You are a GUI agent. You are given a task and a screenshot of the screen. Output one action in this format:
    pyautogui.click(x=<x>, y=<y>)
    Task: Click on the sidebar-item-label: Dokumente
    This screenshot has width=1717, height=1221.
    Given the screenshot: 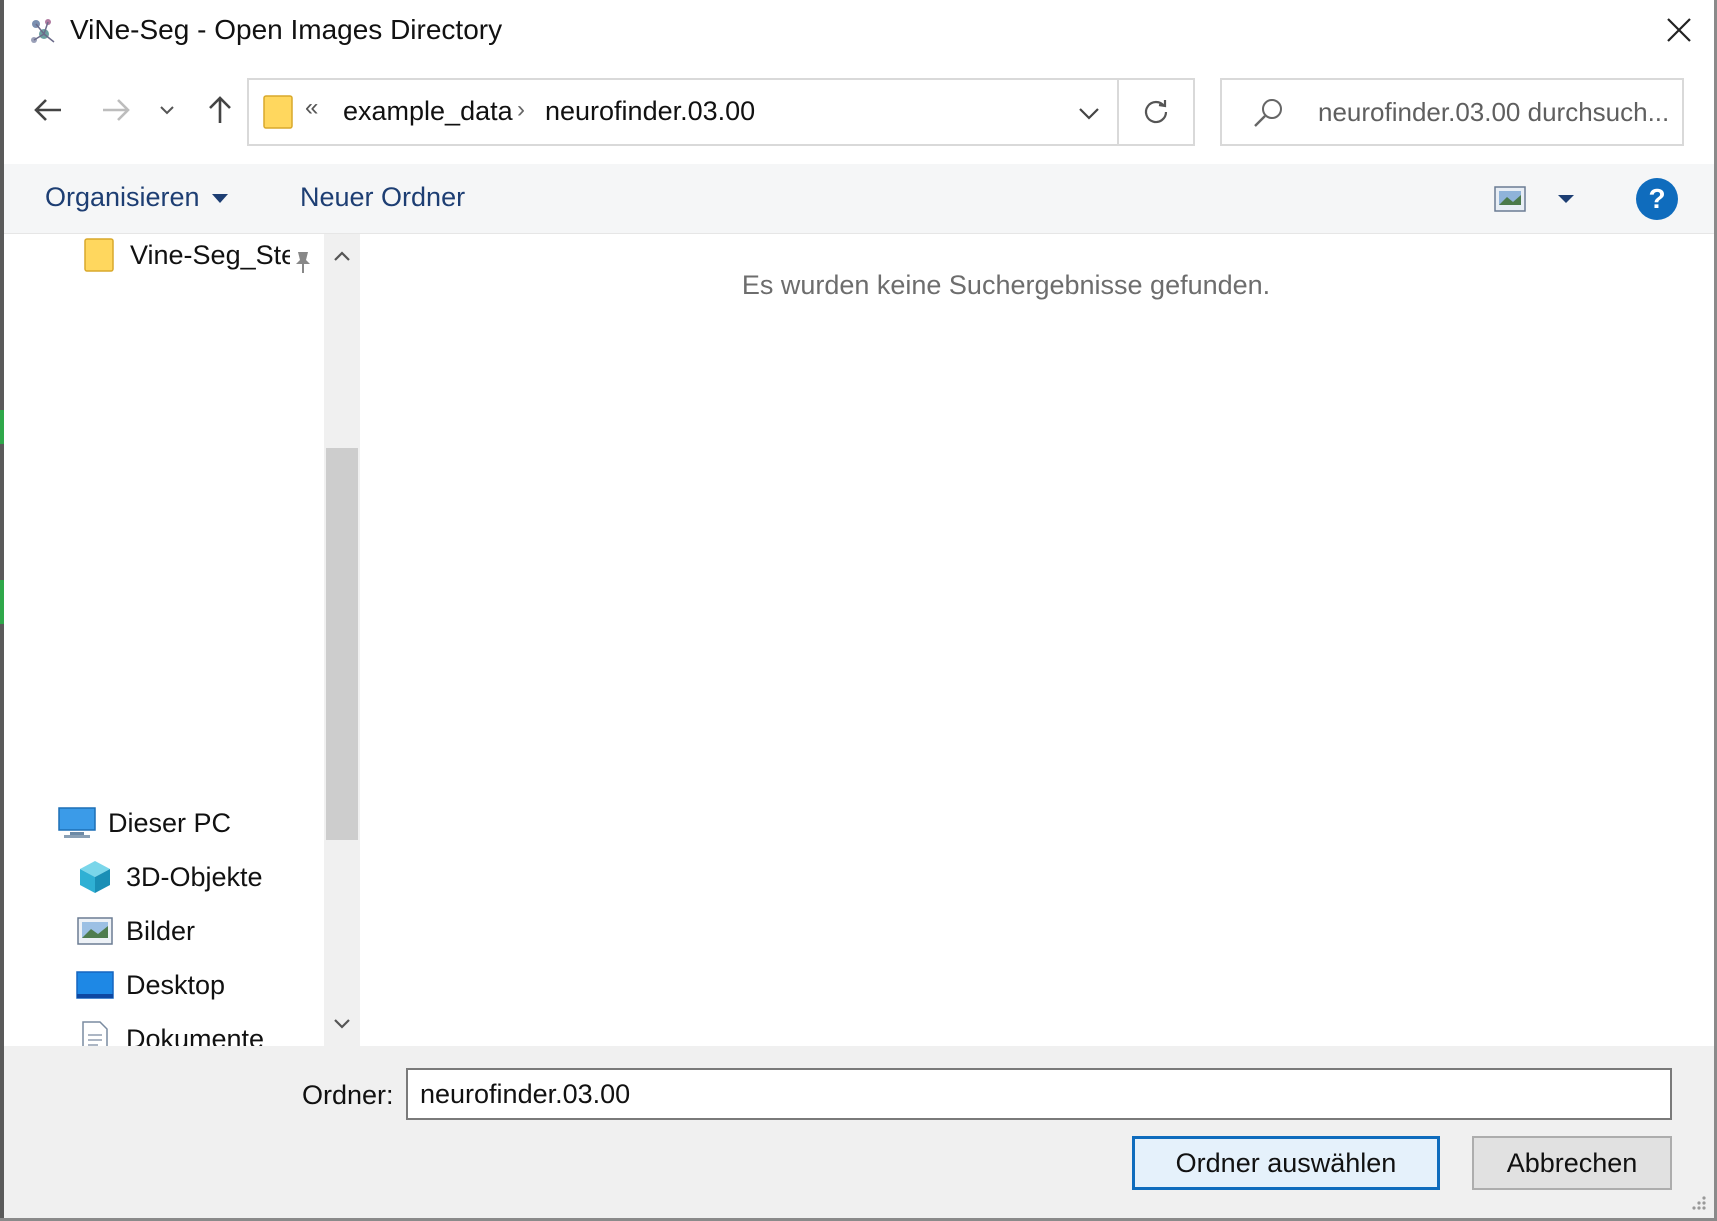 What is the action you would take?
    pyautogui.click(x=195, y=1035)
    